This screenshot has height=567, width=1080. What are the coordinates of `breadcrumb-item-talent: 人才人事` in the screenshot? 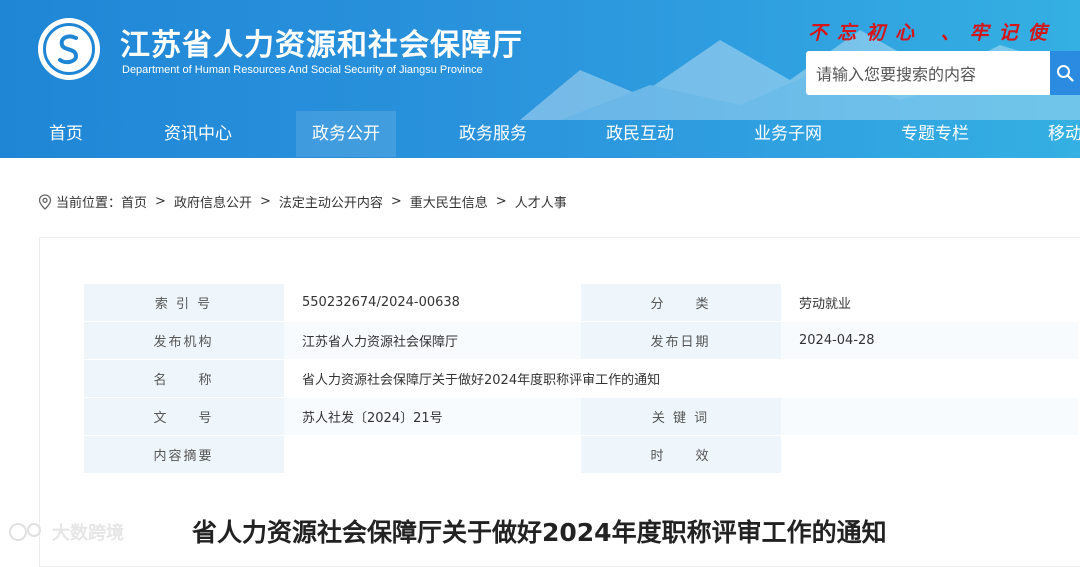 It's located at (541, 201).